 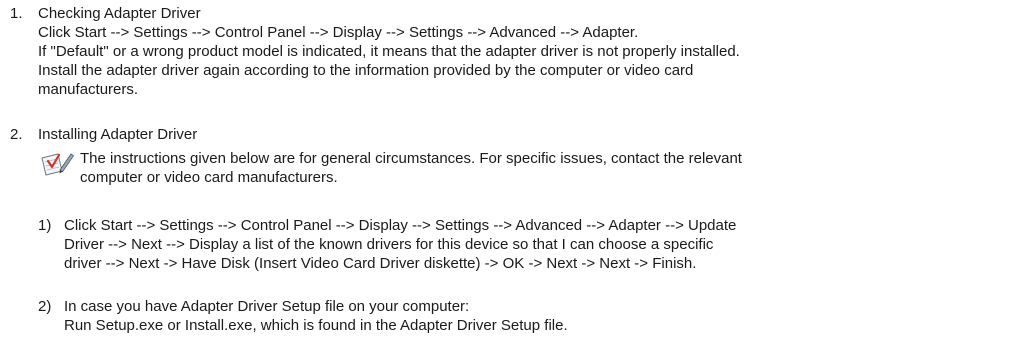 I want to click on step-line: manufacturers., so click(x=88, y=89).